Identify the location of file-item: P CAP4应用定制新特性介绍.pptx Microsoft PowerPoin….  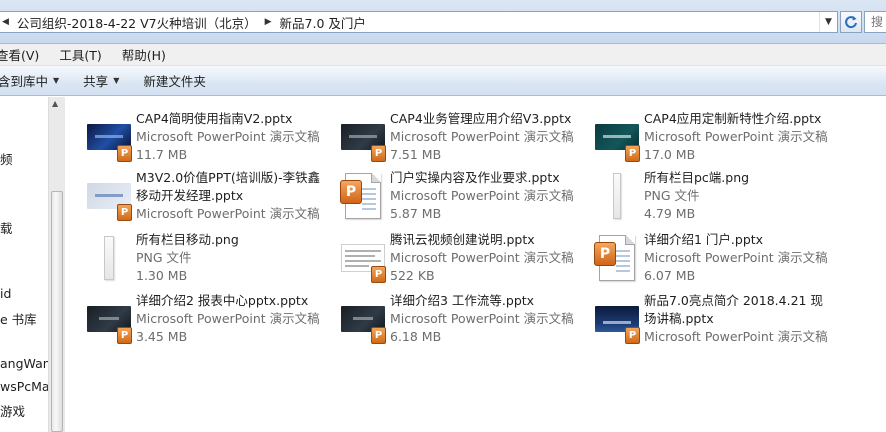
(716, 139).